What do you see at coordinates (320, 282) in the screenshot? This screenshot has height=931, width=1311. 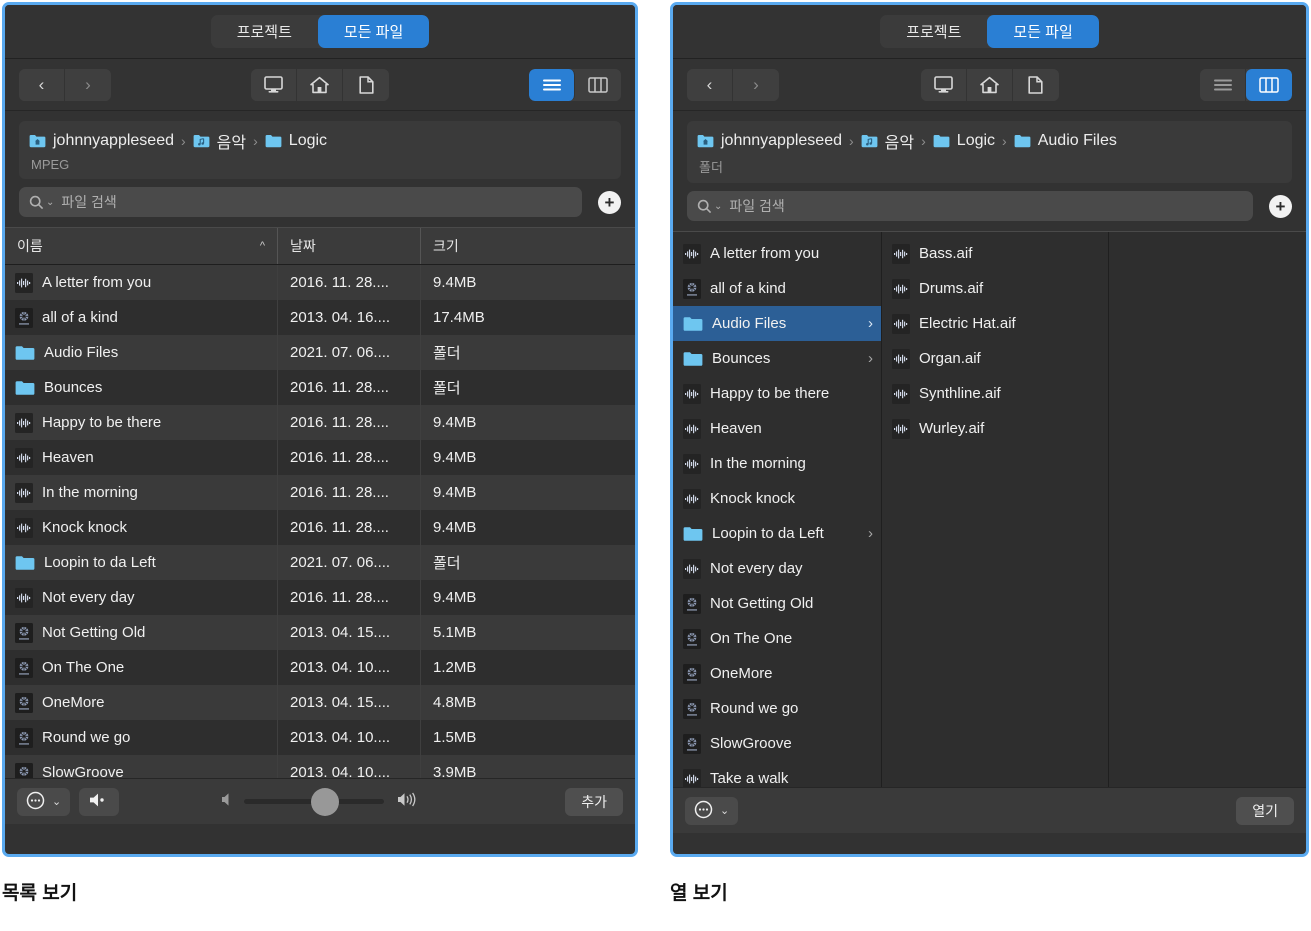 I see `table-row: A letter from you 2016. 11. 28.... 9.4MB` at bounding box center [320, 282].